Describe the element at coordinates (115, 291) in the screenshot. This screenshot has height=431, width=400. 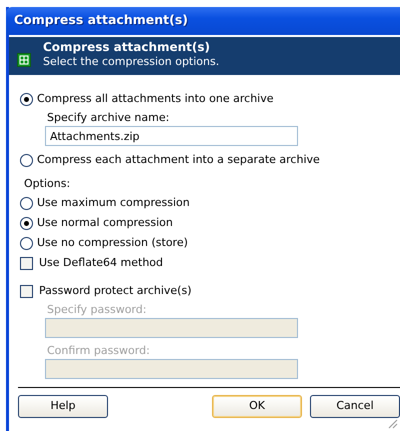
I see `checkbox-label: Password protect archive(s)` at that location.